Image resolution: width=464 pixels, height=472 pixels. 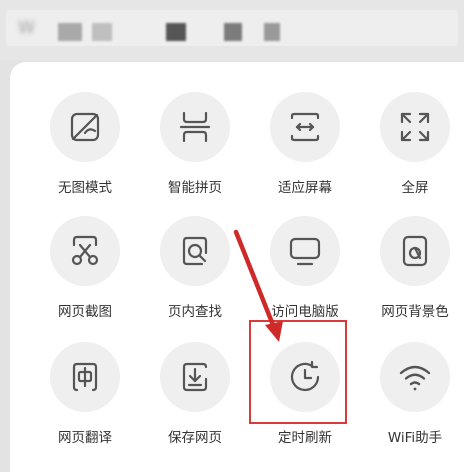 I want to click on fit-screen-icon, so click(x=305, y=127).